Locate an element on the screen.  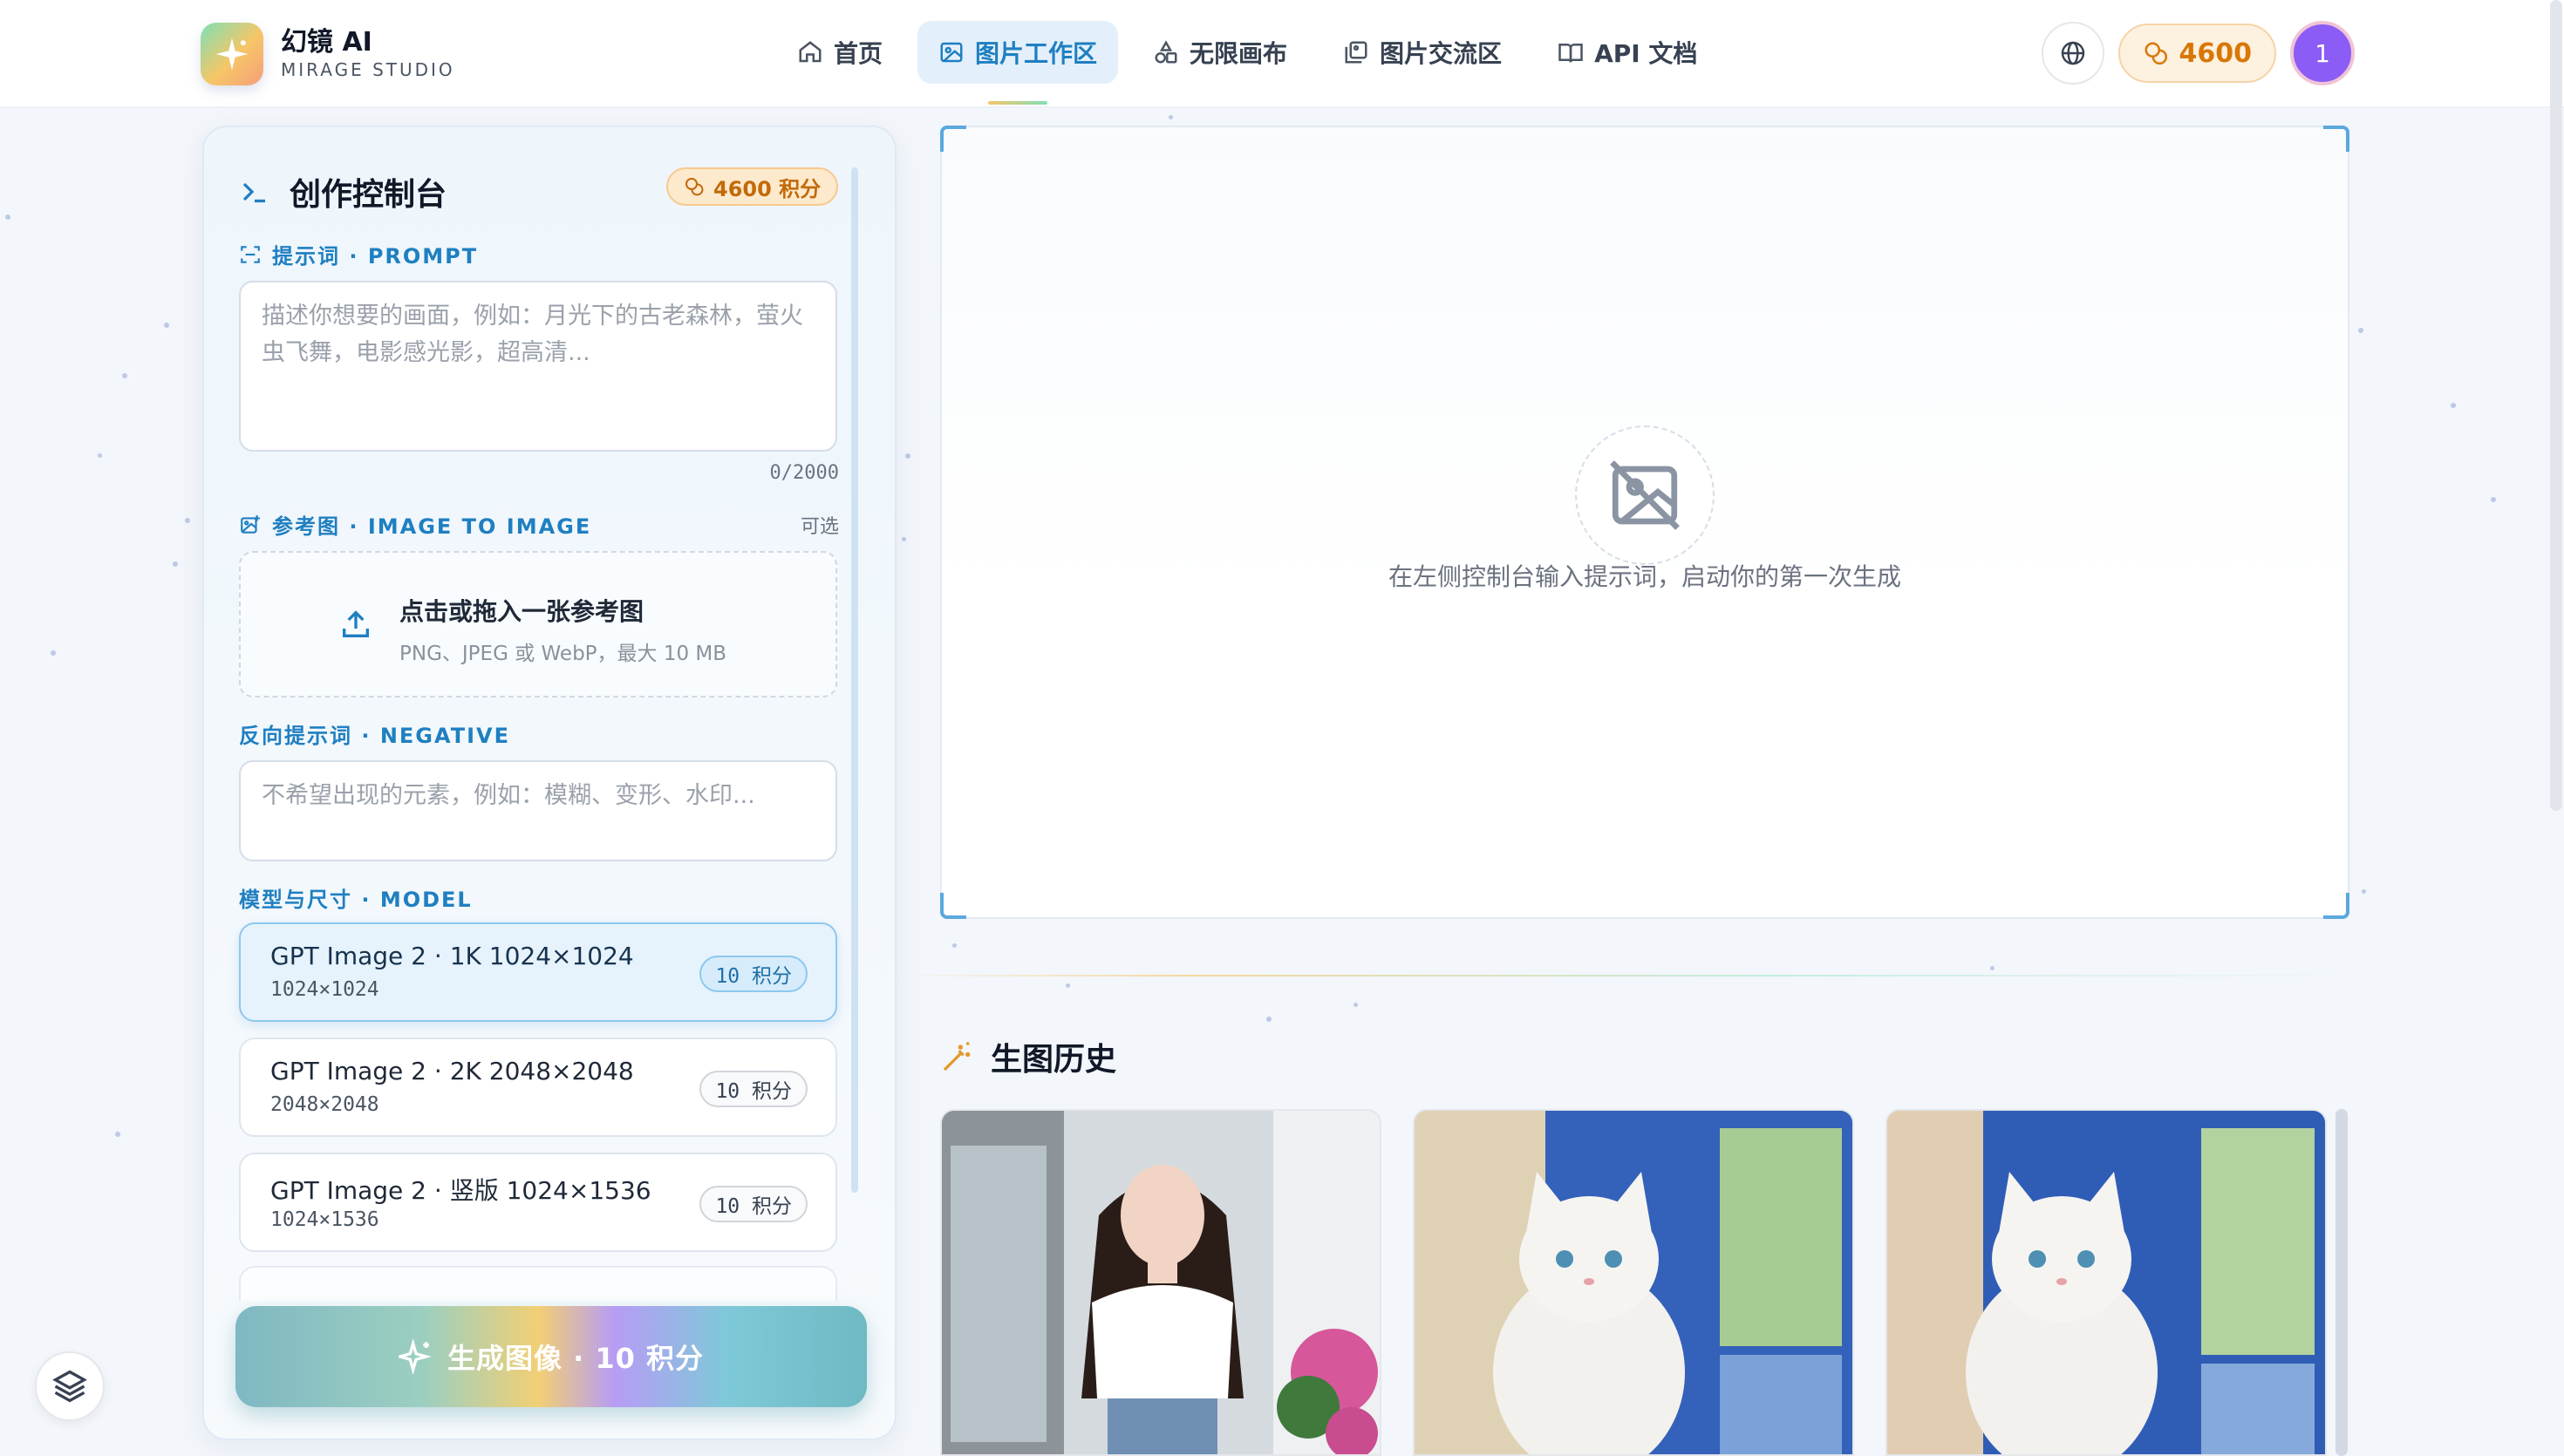
layers-button is located at coordinates (70, 1386).